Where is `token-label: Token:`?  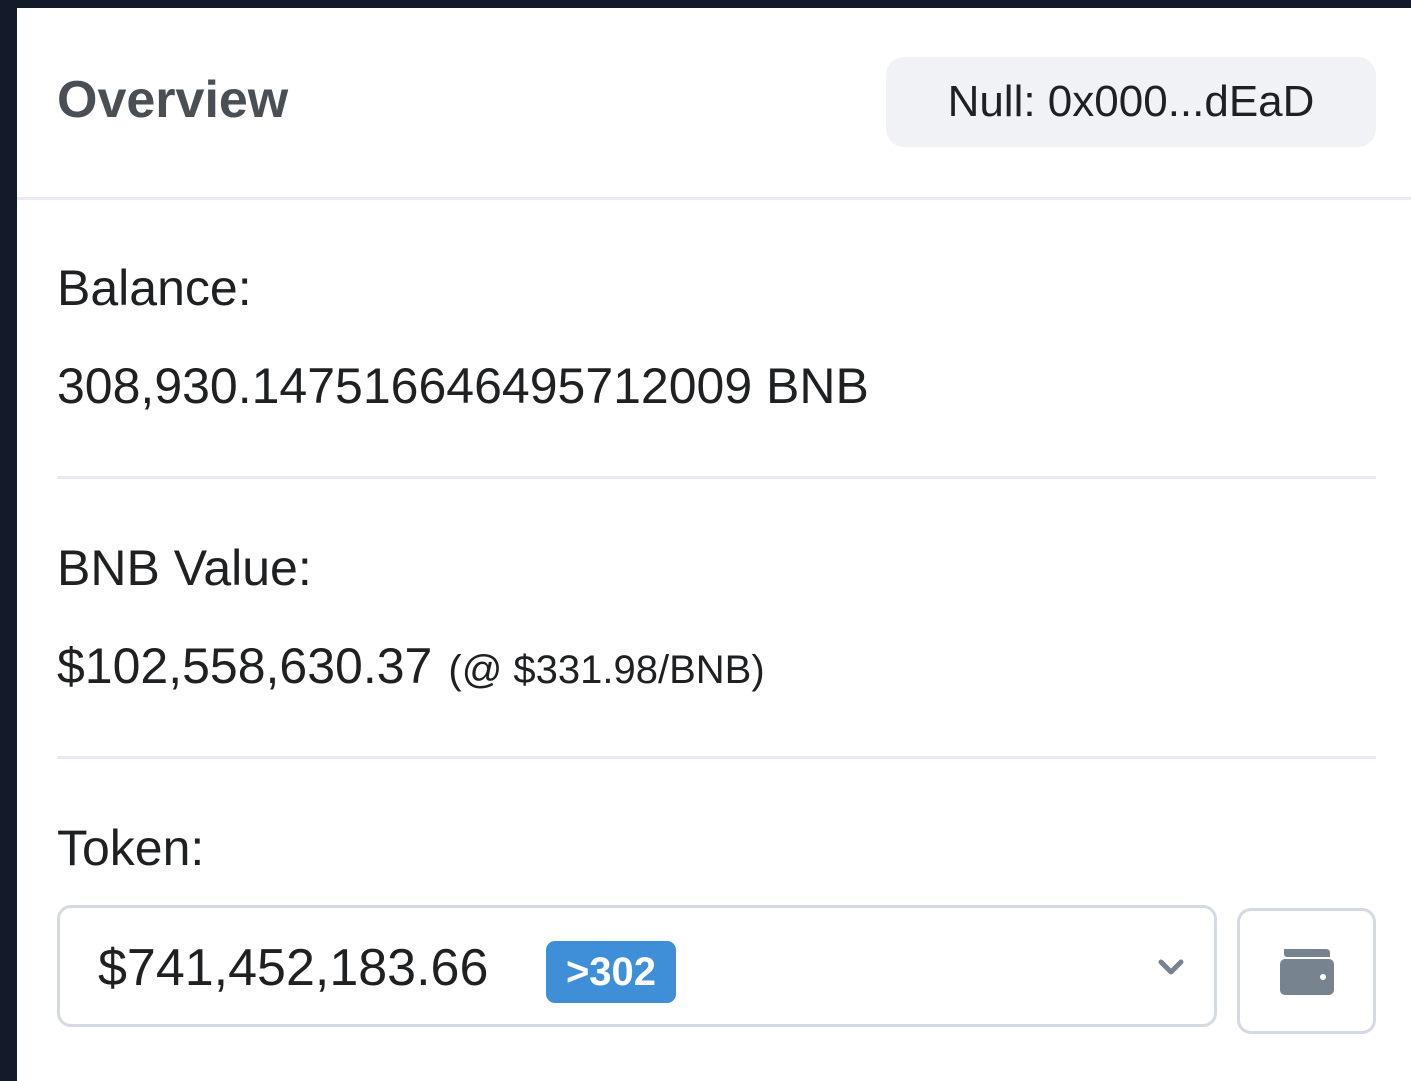
token-label: Token: is located at coordinates (131, 848).